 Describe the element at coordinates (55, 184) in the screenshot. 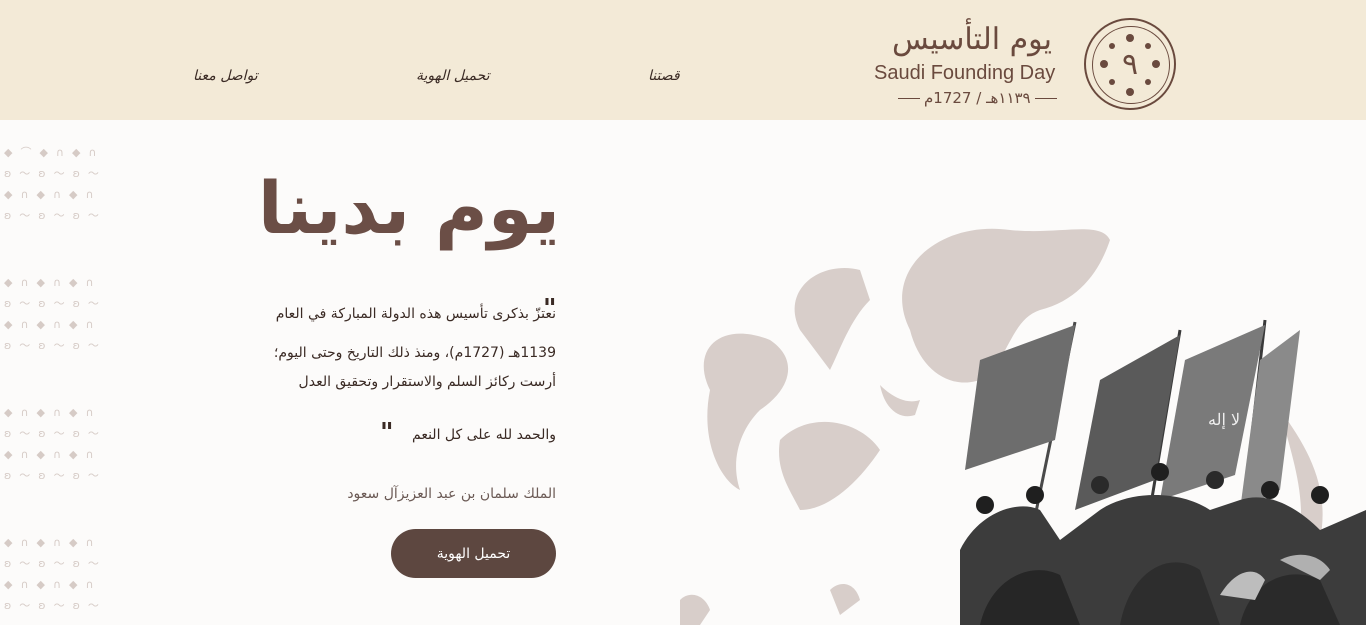

I see `decorative-pattern-icon: ◆⌒◆∩◆∩ ʚ～ʚ～ʚ～ ◆∩◆∩◆∩ ʚ～ʚ～ʚ～` at that location.